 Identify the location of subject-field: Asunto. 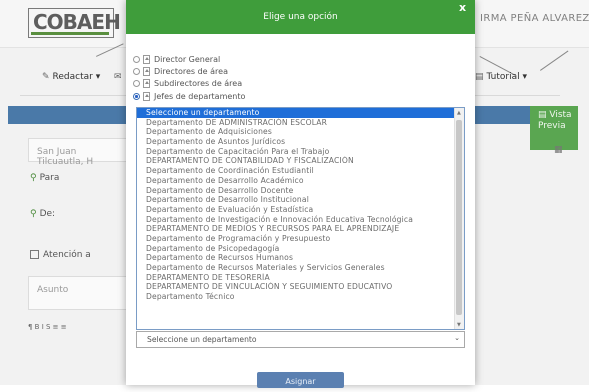
(78, 293).